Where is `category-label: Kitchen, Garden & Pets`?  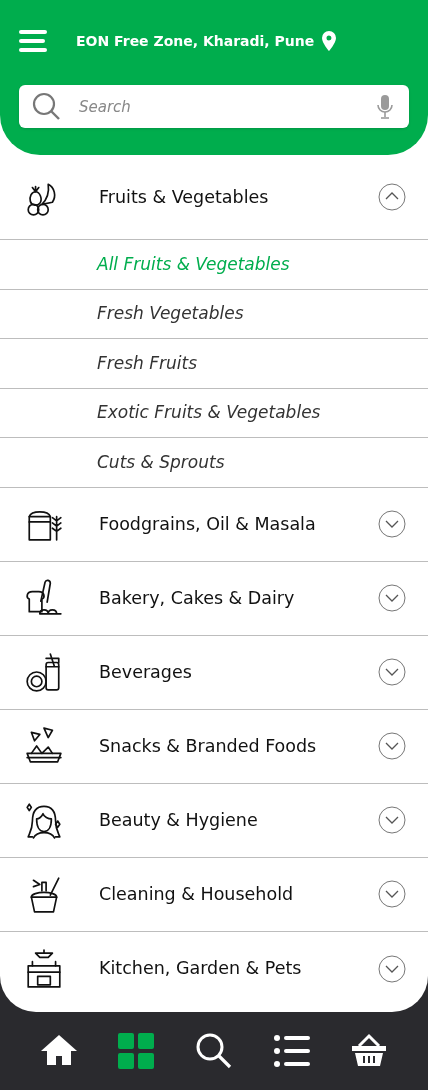 category-label: Kitchen, Garden & Pets is located at coordinates (238, 968).